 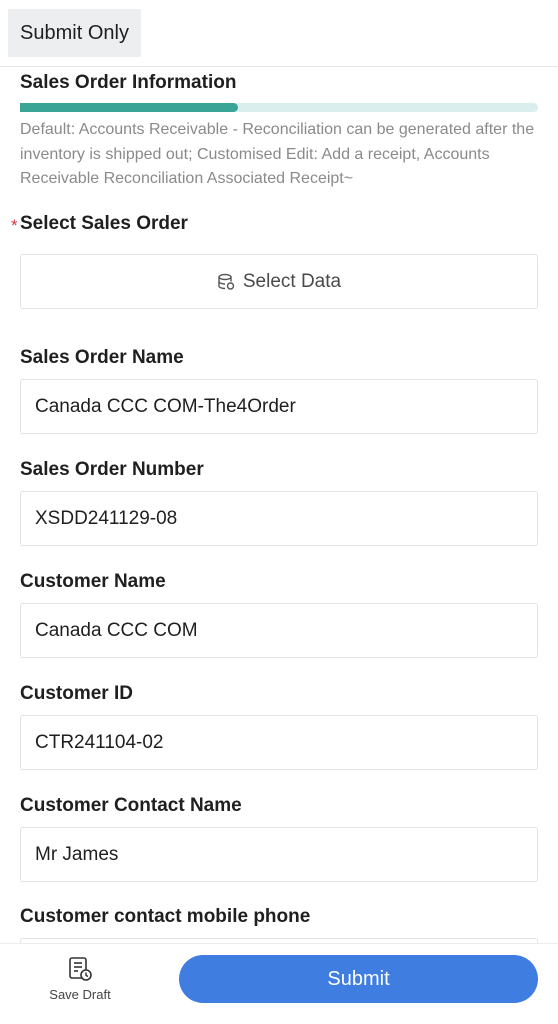 What do you see at coordinates (358, 979) in the screenshot?
I see `submit-button: Submit` at bounding box center [358, 979].